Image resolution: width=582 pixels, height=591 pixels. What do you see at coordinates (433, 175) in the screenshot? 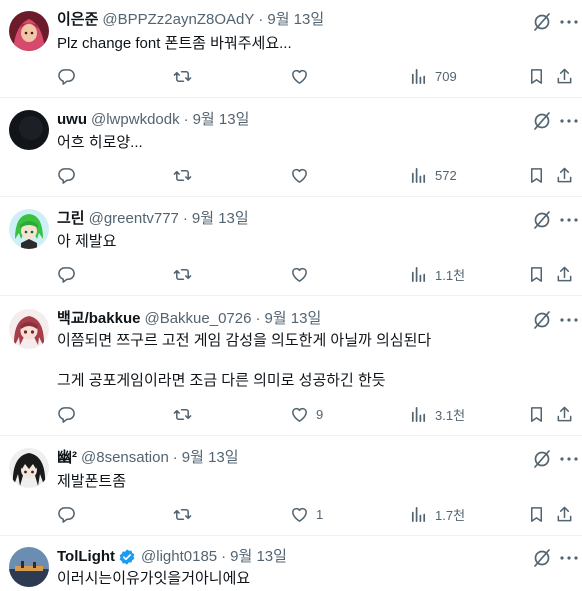
I see `views-button: 572` at bounding box center [433, 175].